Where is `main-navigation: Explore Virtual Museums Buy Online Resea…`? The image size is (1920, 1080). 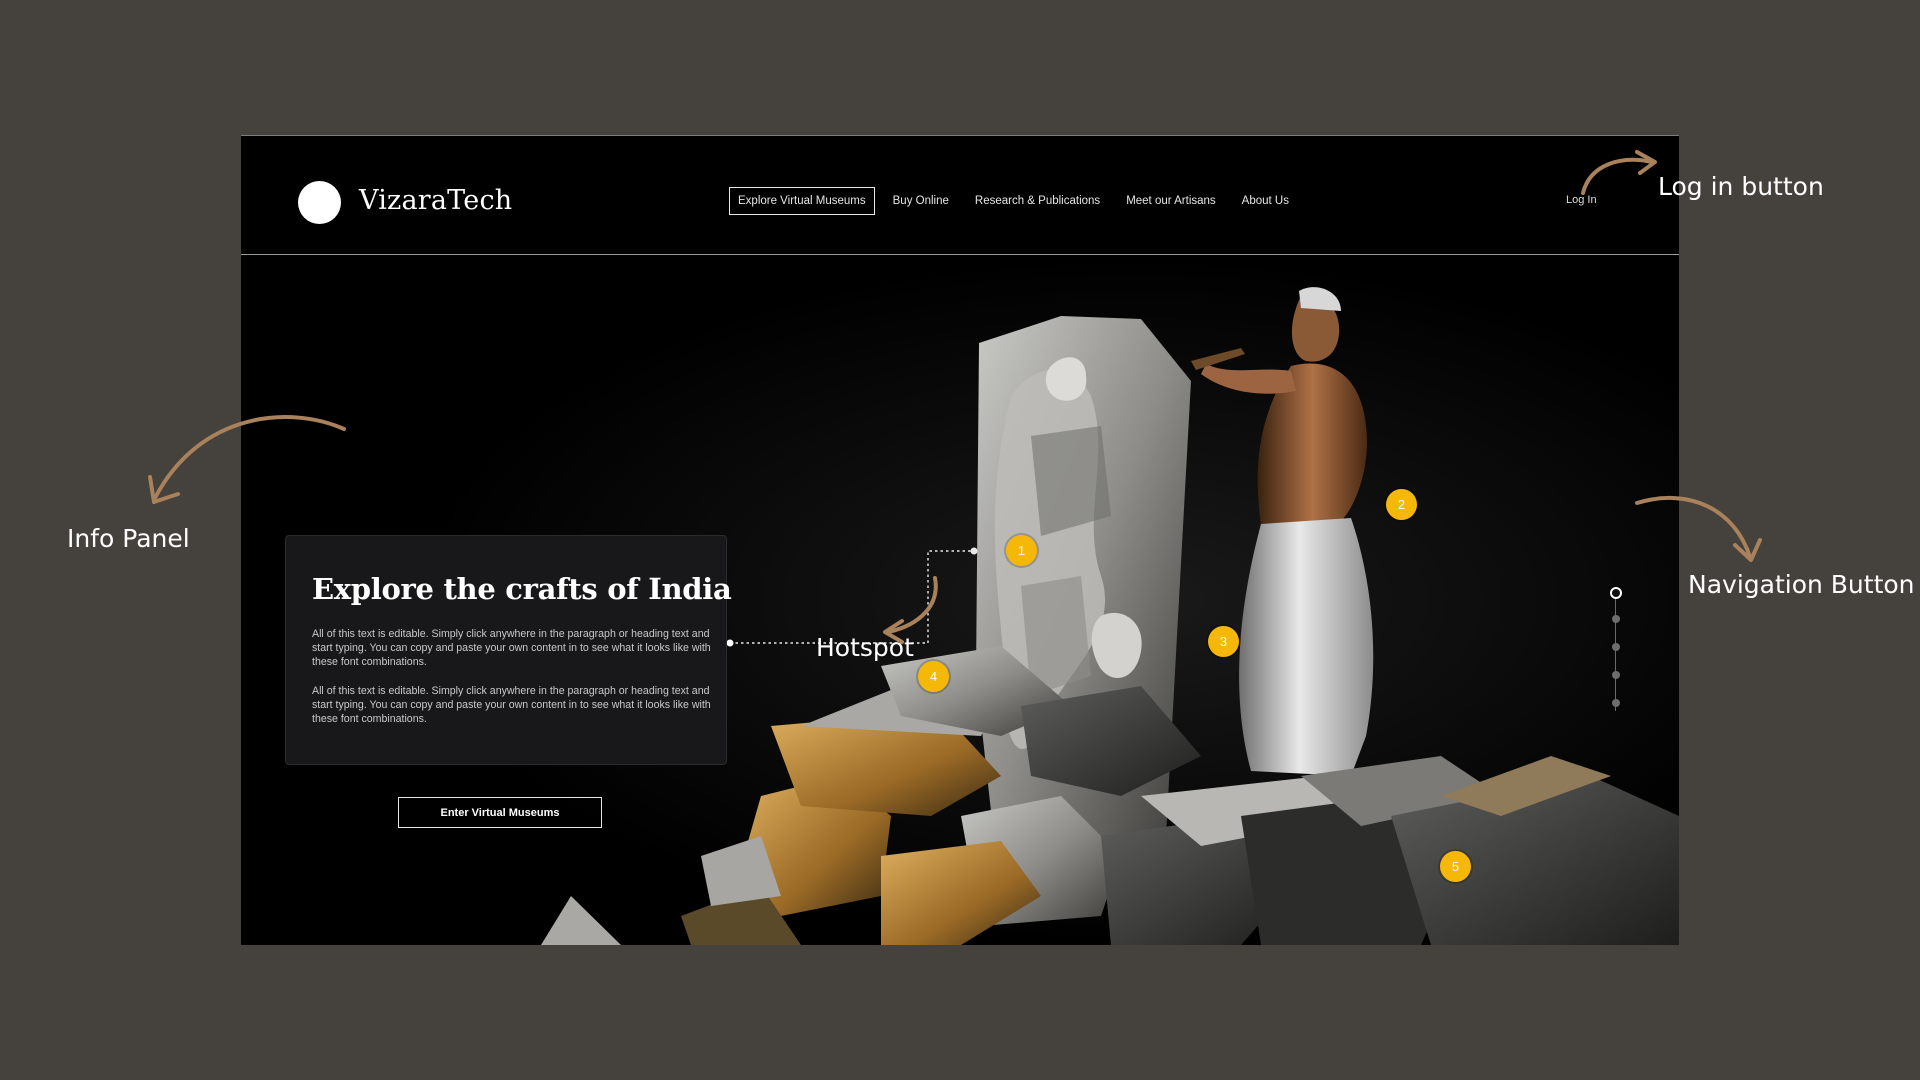
main-navigation: Explore Virtual Museums Buy Online Resea… is located at coordinates (1013, 201).